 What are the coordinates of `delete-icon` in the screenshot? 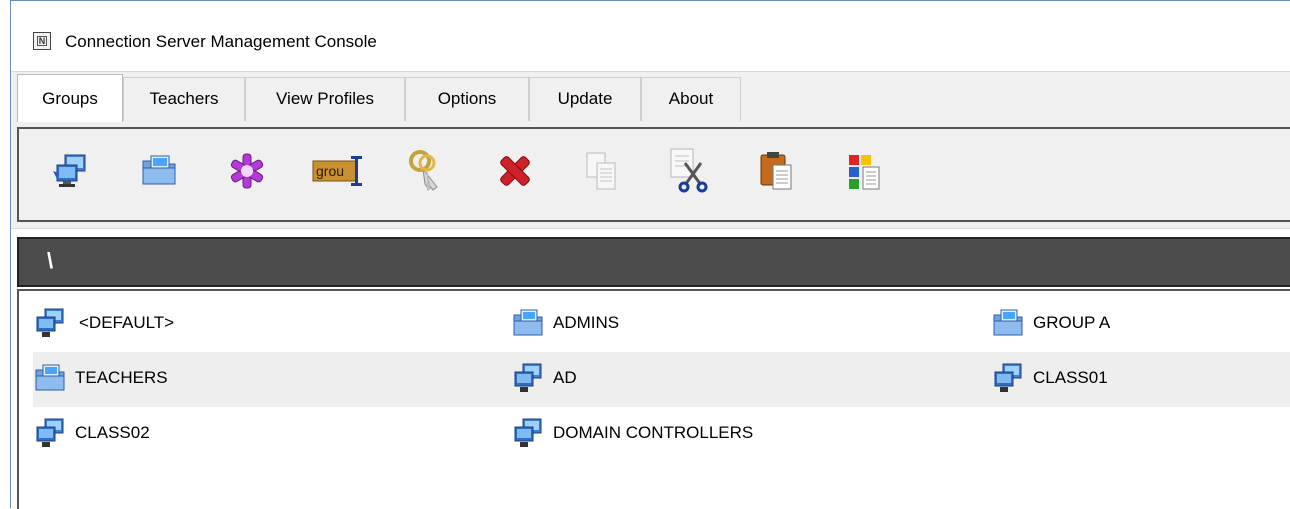 It's located at (515, 171).